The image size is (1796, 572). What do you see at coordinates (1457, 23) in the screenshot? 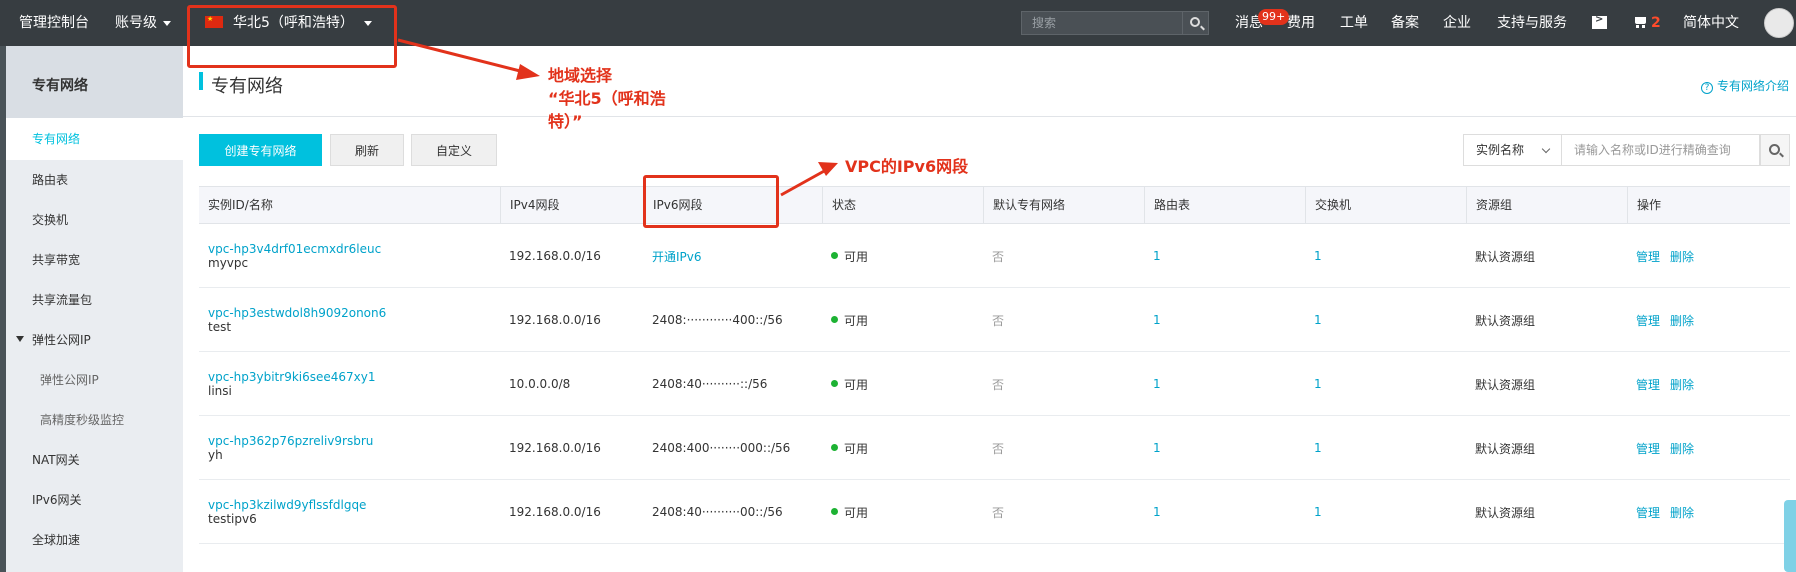
I see `enterprise-link: 企业` at bounding box center [1457, 23].